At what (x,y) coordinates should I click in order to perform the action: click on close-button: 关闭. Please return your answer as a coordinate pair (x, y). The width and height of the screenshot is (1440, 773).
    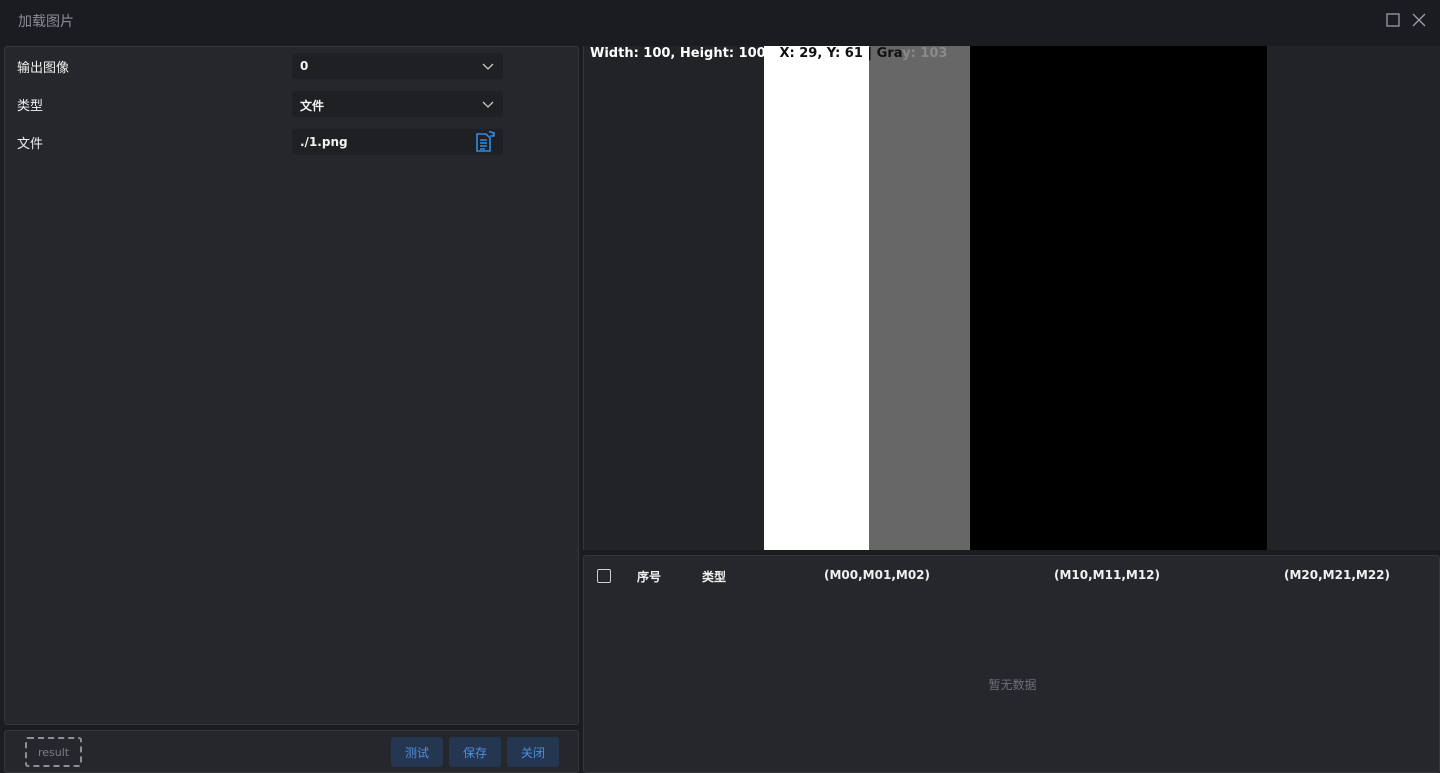
    Looking at the image, I should click on (533, 752).